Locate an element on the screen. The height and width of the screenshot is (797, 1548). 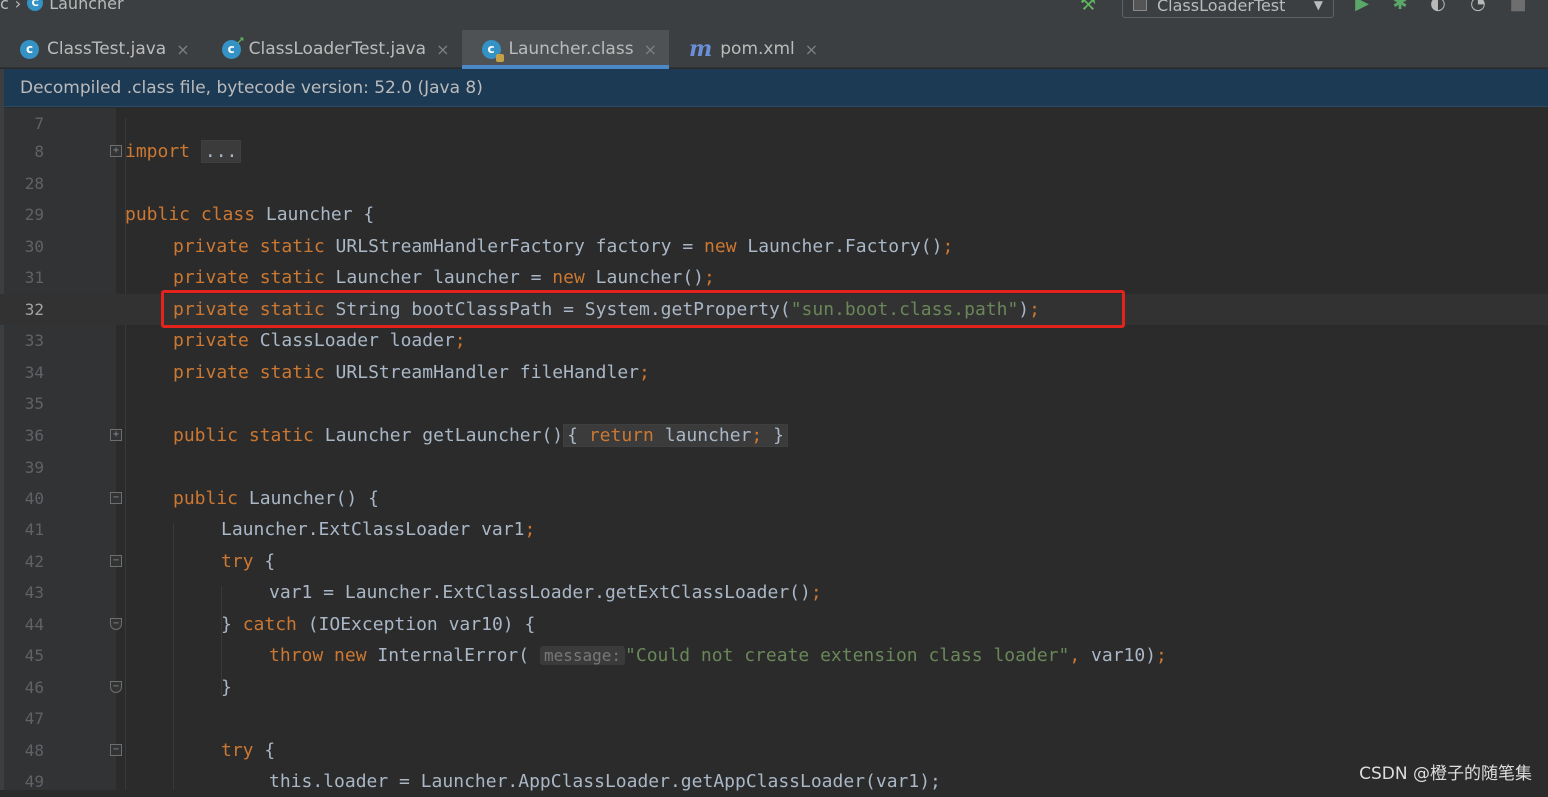
tab-launcher-class: c Launcher.class × is located at coordinates (565, 49).